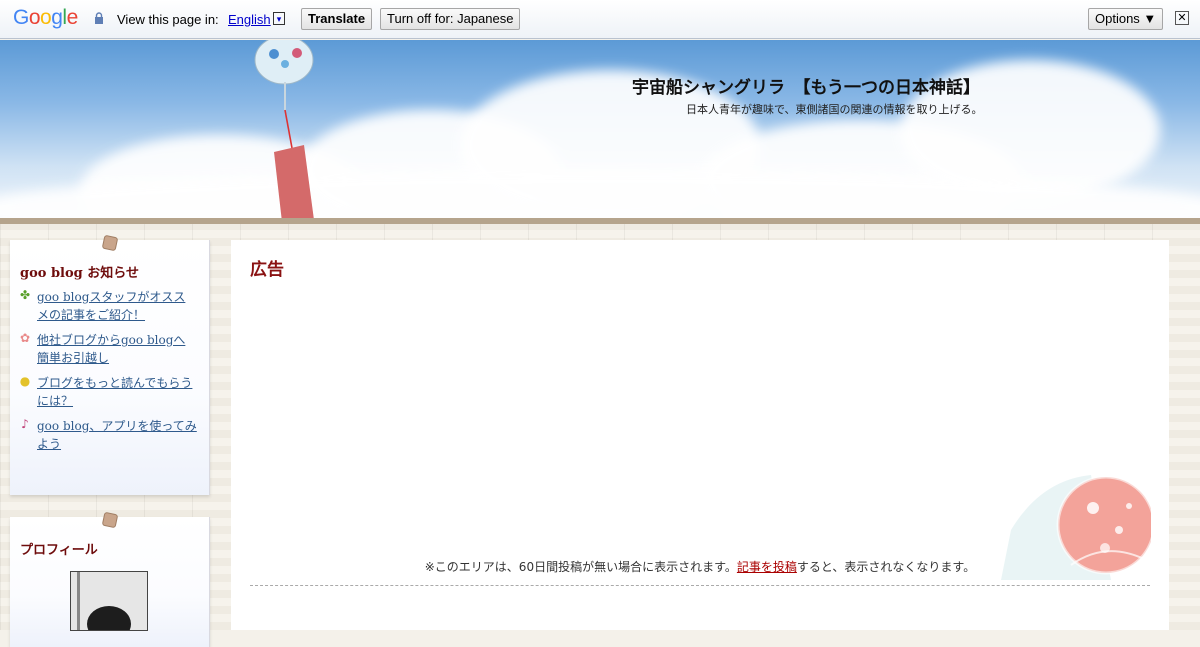  Describe the element at coordinates (25, 424) in the screenshot. I see `music-note-icon: ♪` at that location.